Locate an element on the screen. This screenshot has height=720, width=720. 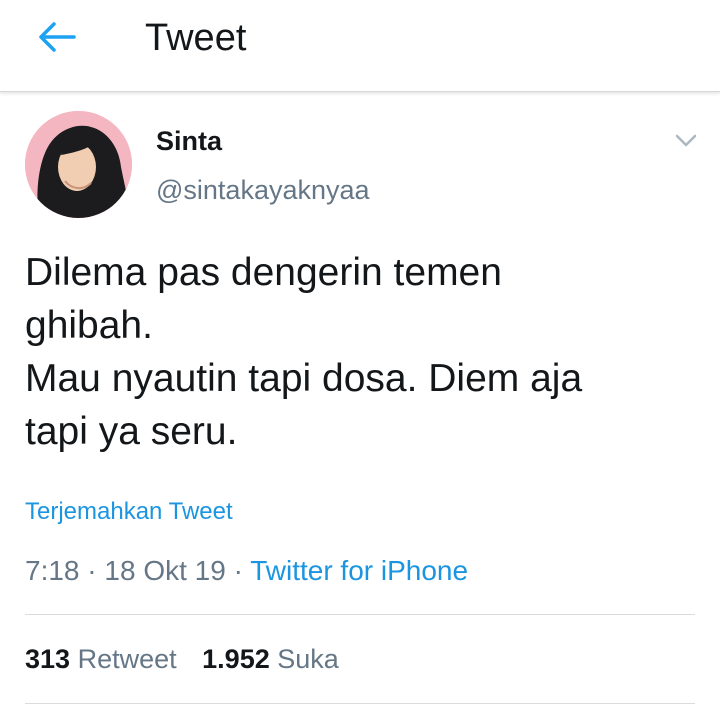
translate-tweet-link: Terjemahkan Tweet is located at coordinates (129, 512).